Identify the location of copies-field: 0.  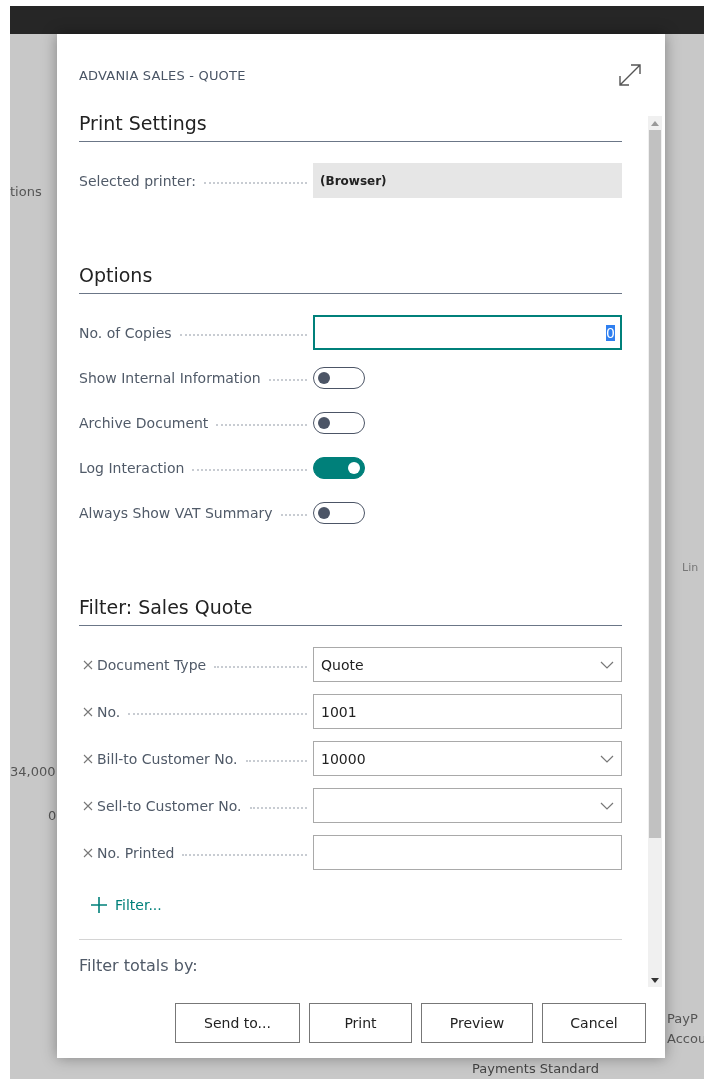
(467, 332).